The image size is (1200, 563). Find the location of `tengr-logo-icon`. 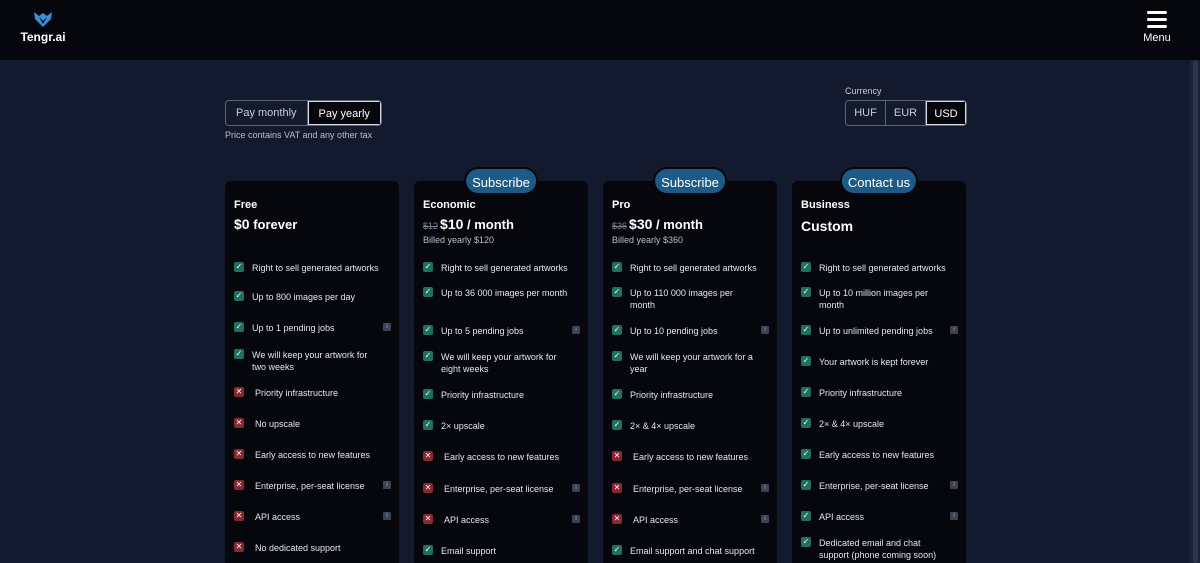

tengr-logo-icon is located at coordinates (43, 19).